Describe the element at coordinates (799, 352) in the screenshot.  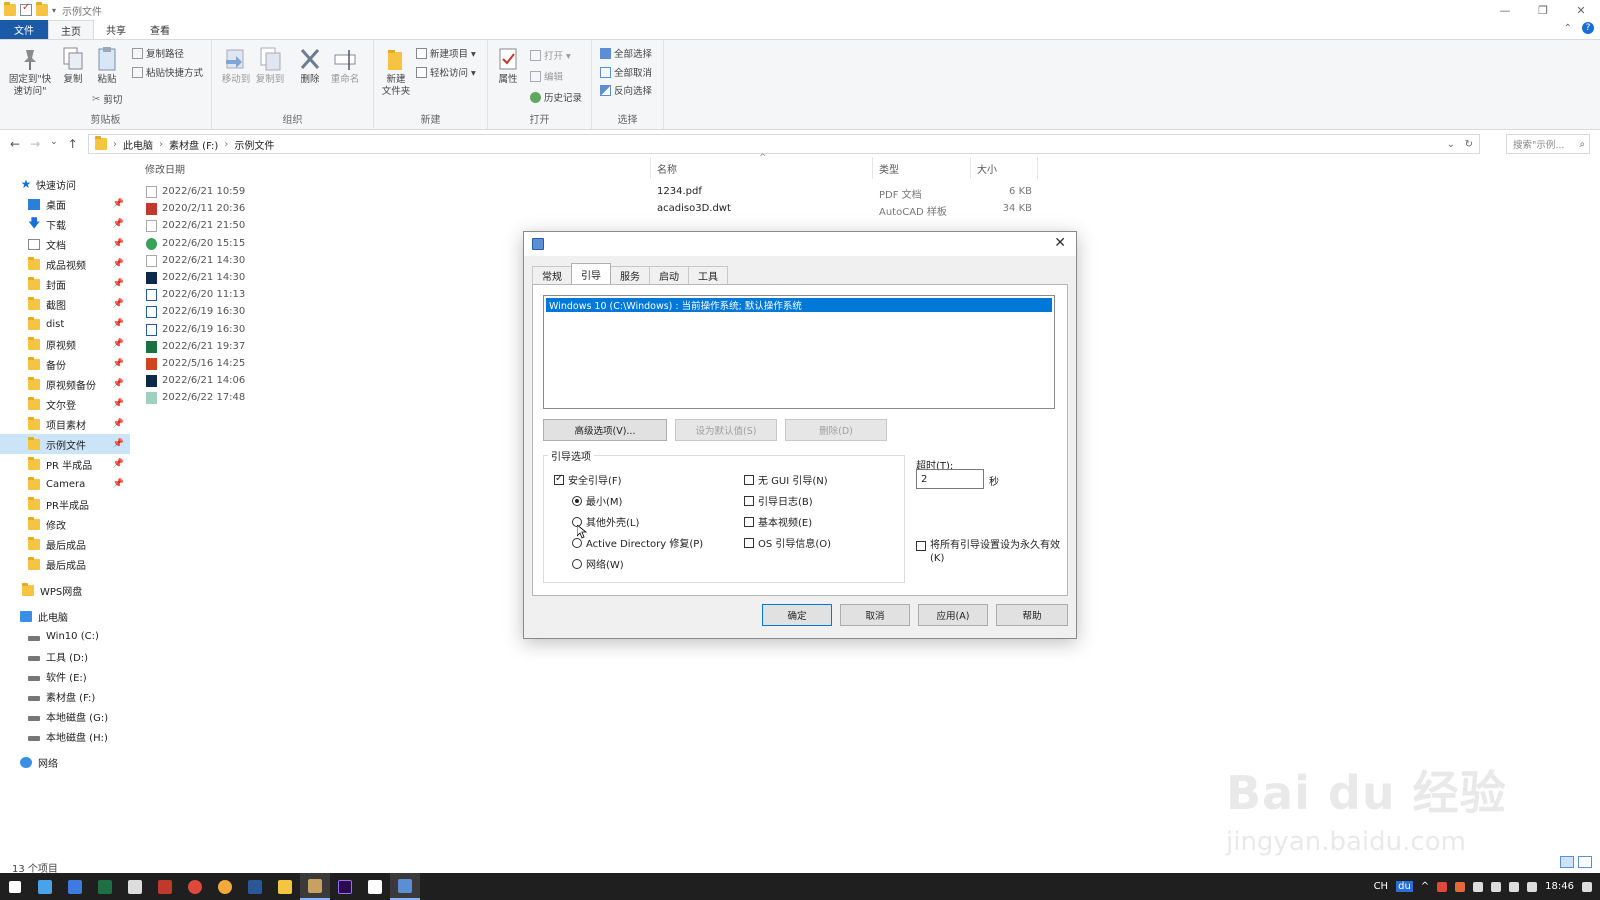
I see `os-list: Windows 10 (C:\Windows) : 当前操作系统; 默认操作系统` at that location.